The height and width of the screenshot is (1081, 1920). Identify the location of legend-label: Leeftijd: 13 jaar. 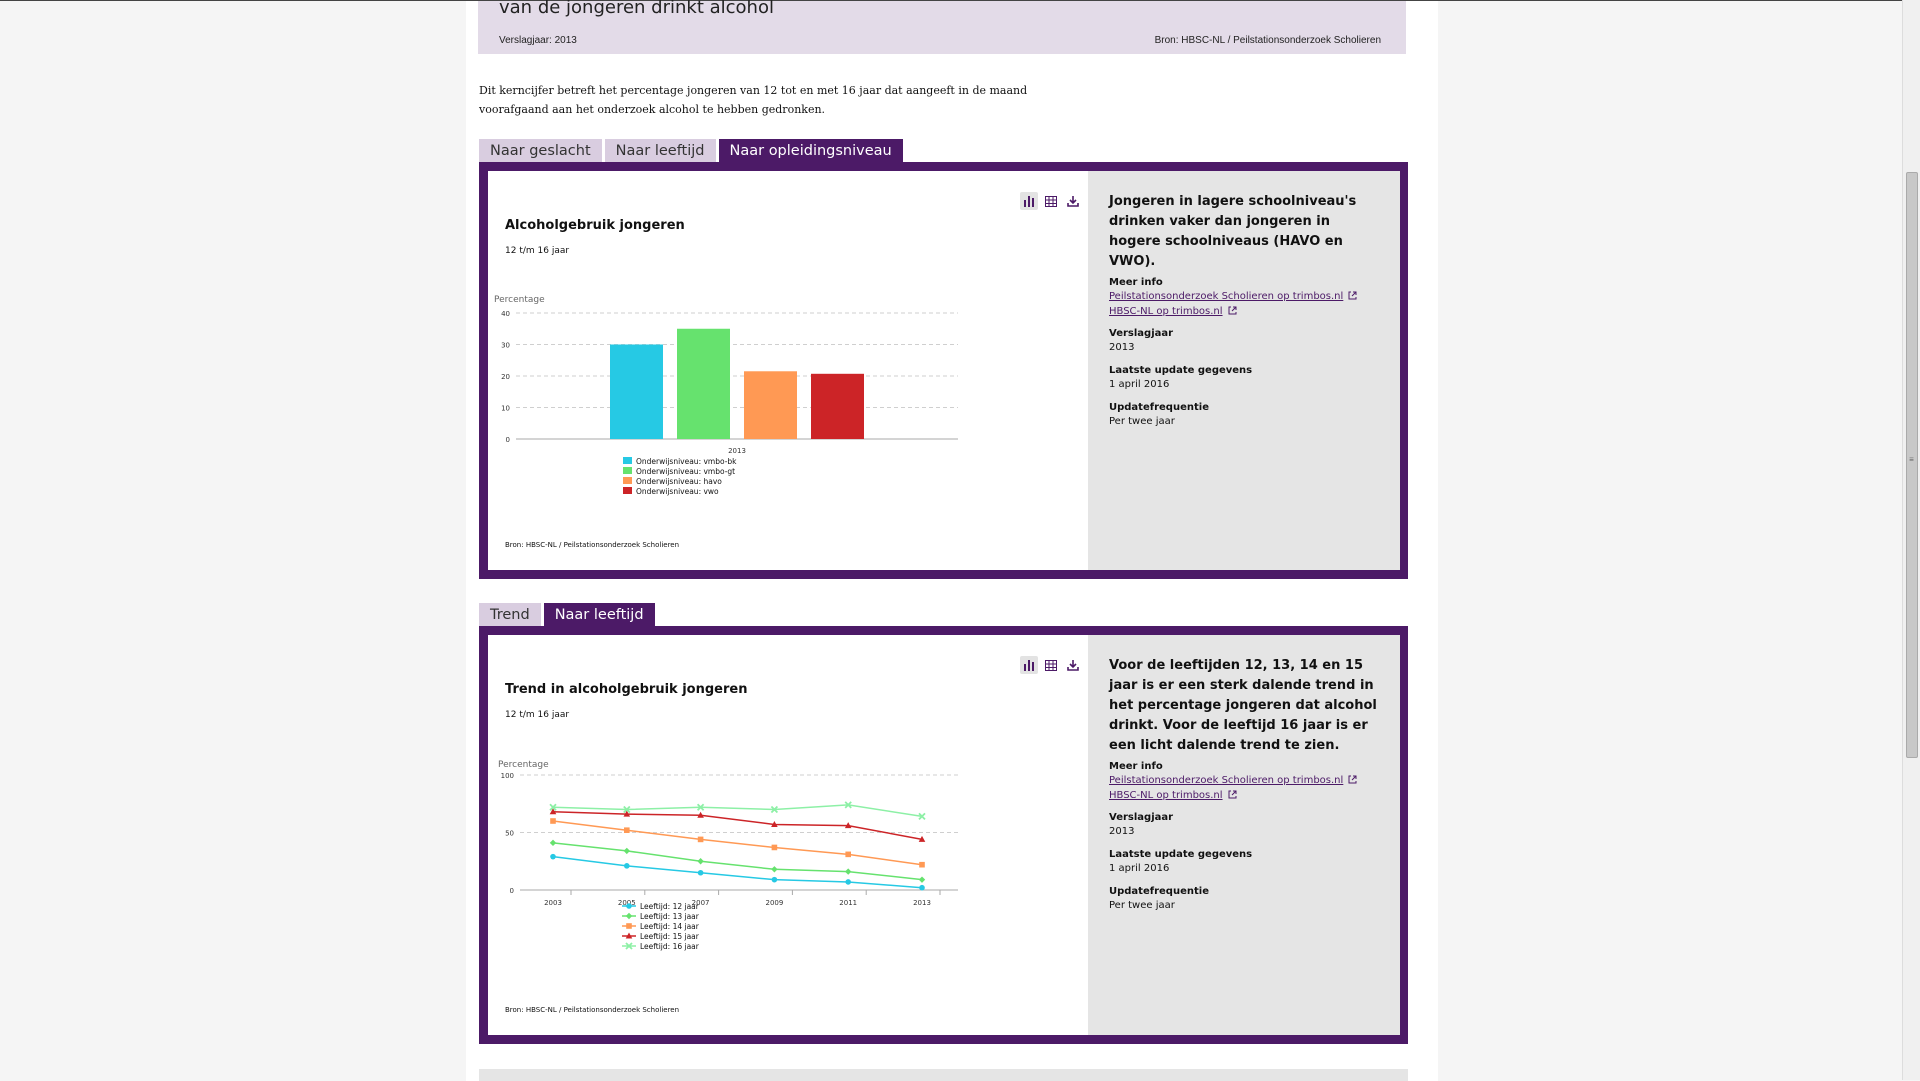
(670, 916).